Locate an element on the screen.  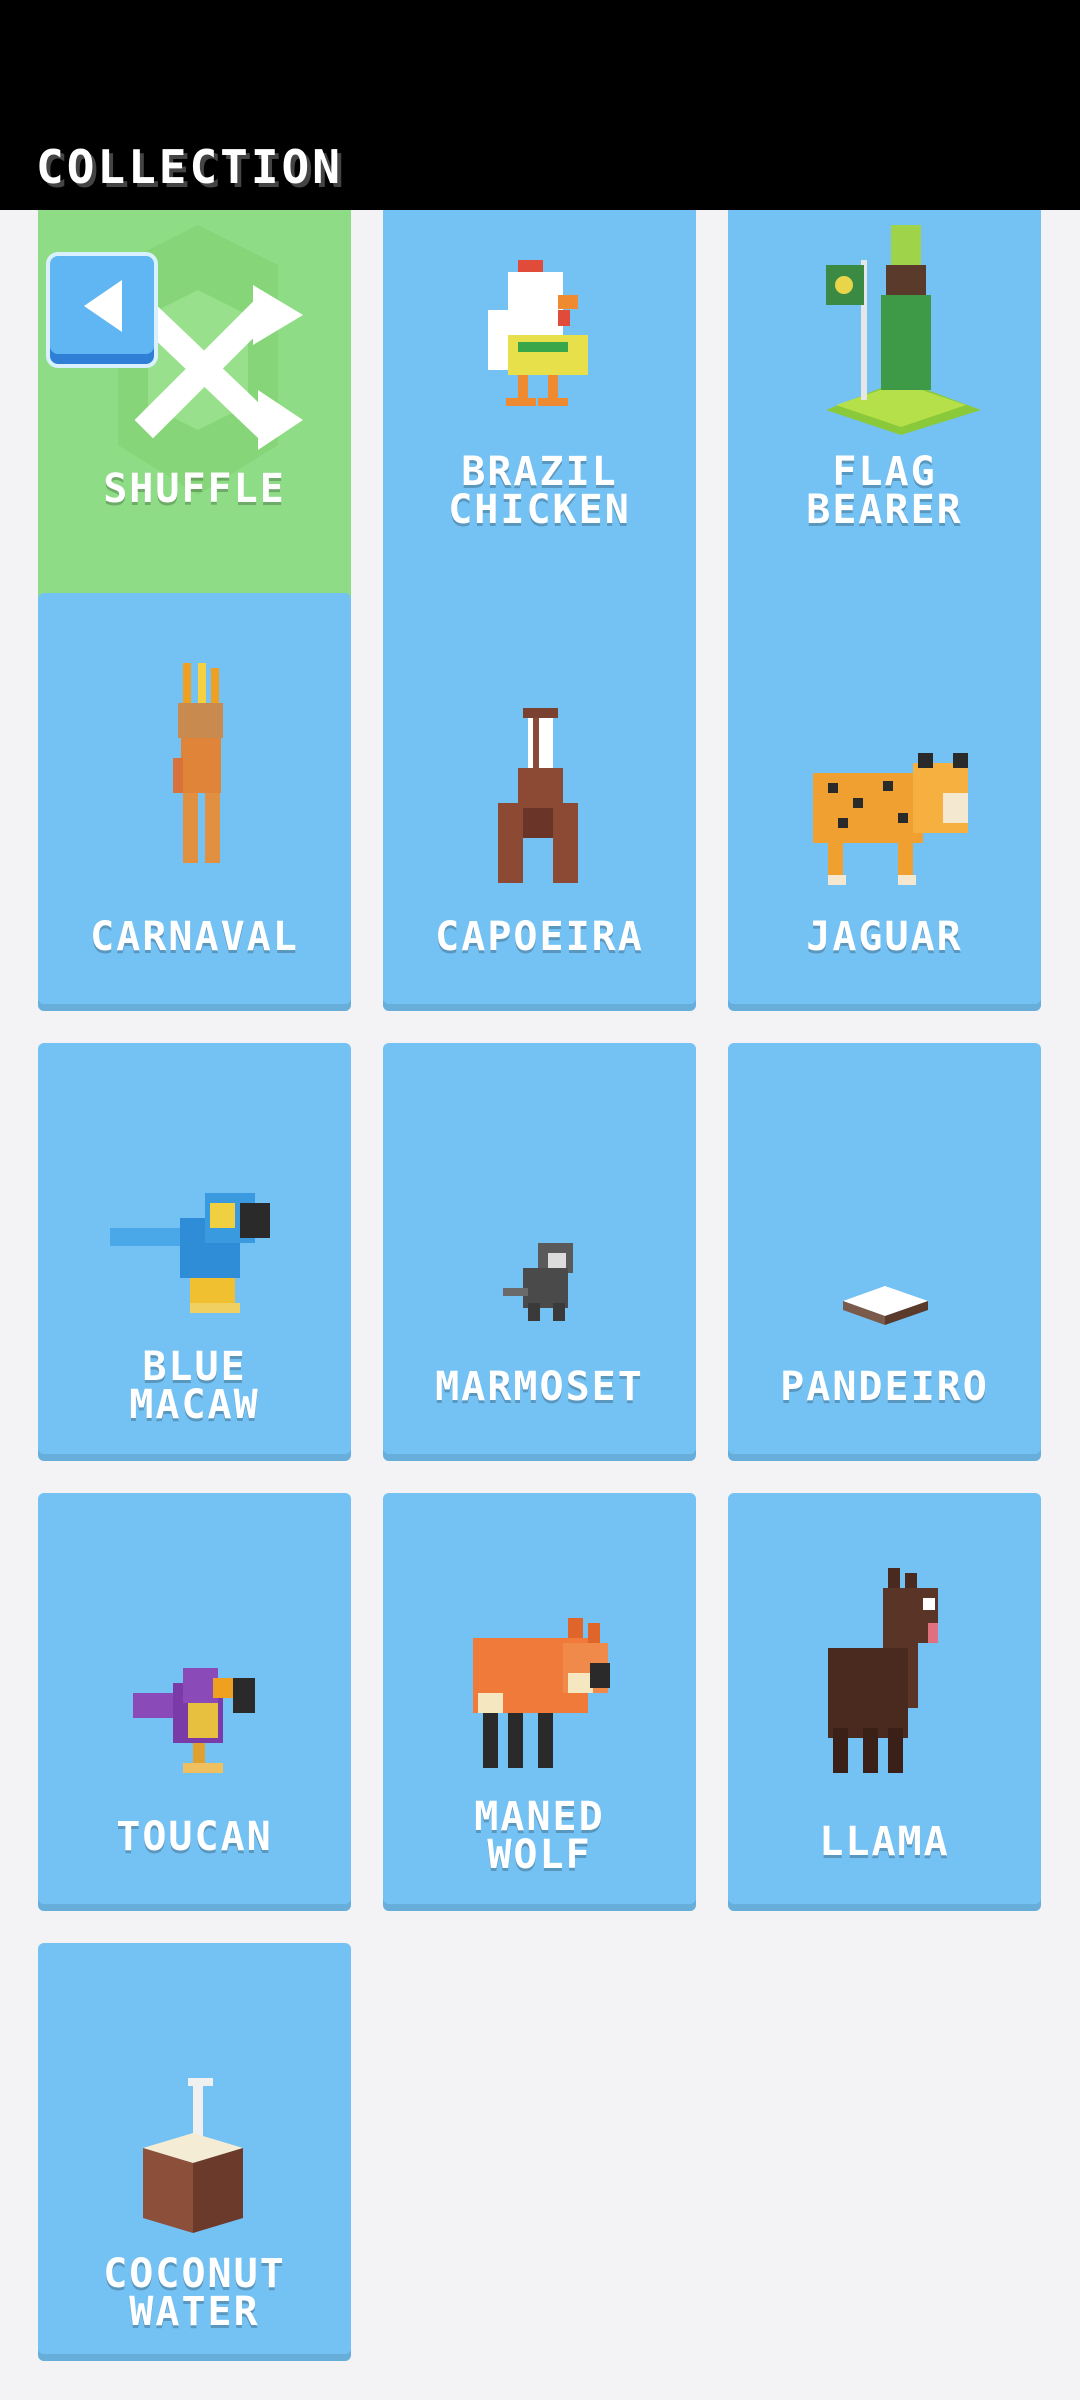
item-card-brazil-chicken: BRAZIL CHICKEN is located at coordinates (539, 404).